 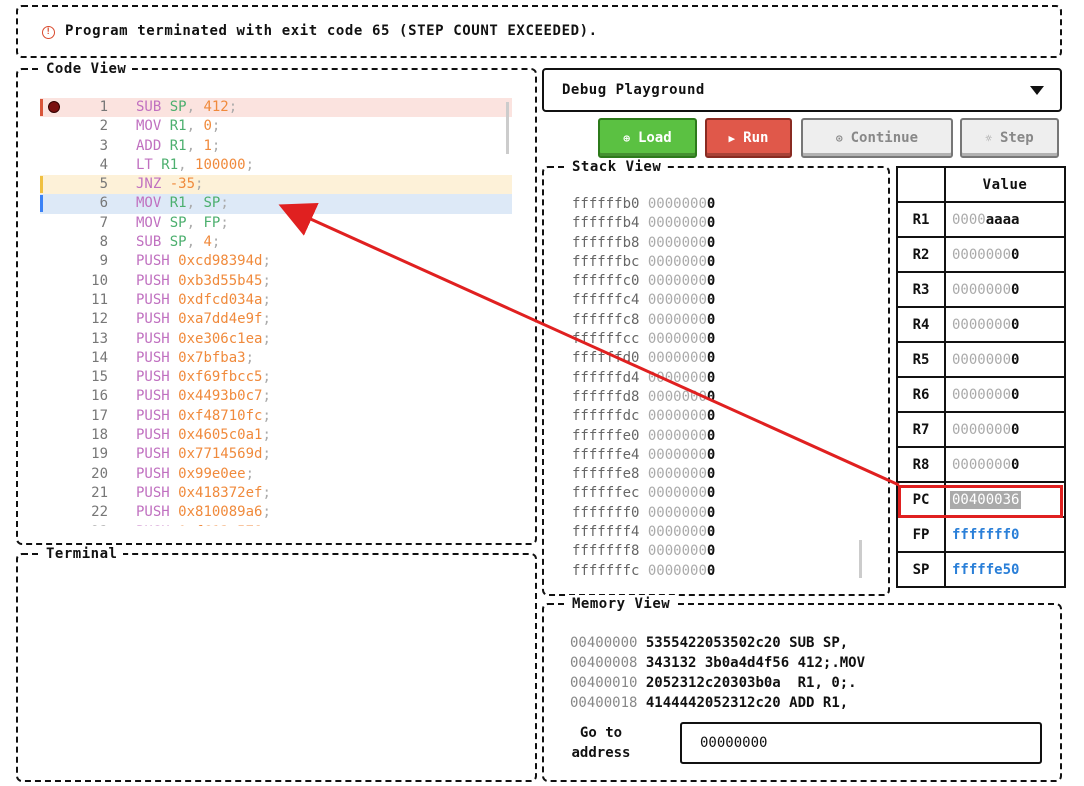 What do you see at coordinates (99, 396) in the screenshot?
I see `line-number: 16` at bounding box center [99, 396].